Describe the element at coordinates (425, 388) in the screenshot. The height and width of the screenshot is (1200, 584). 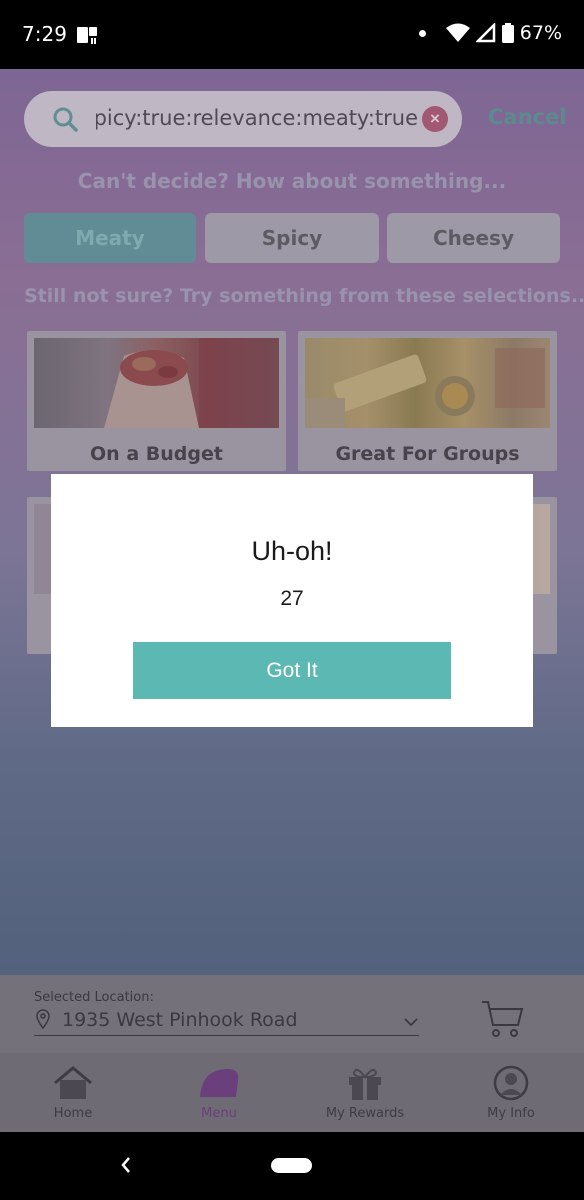
I see `food-platter-image` at that location.